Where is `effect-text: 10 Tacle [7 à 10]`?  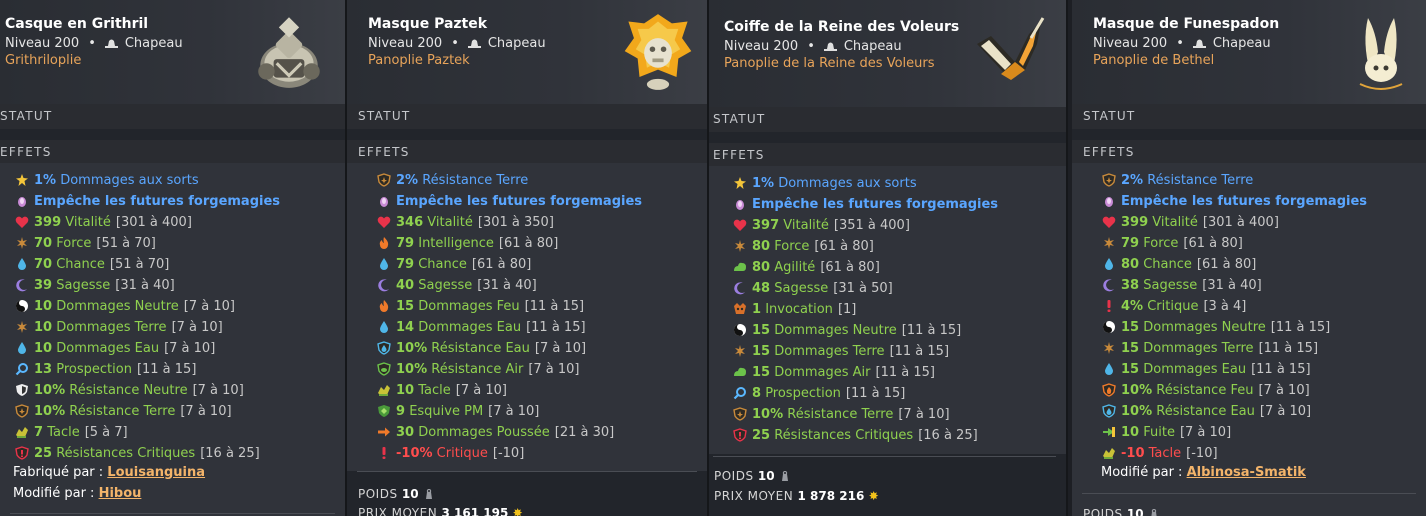 effect-text: 10 Tacle [7 à 10] is located at coordinates (451, 390).